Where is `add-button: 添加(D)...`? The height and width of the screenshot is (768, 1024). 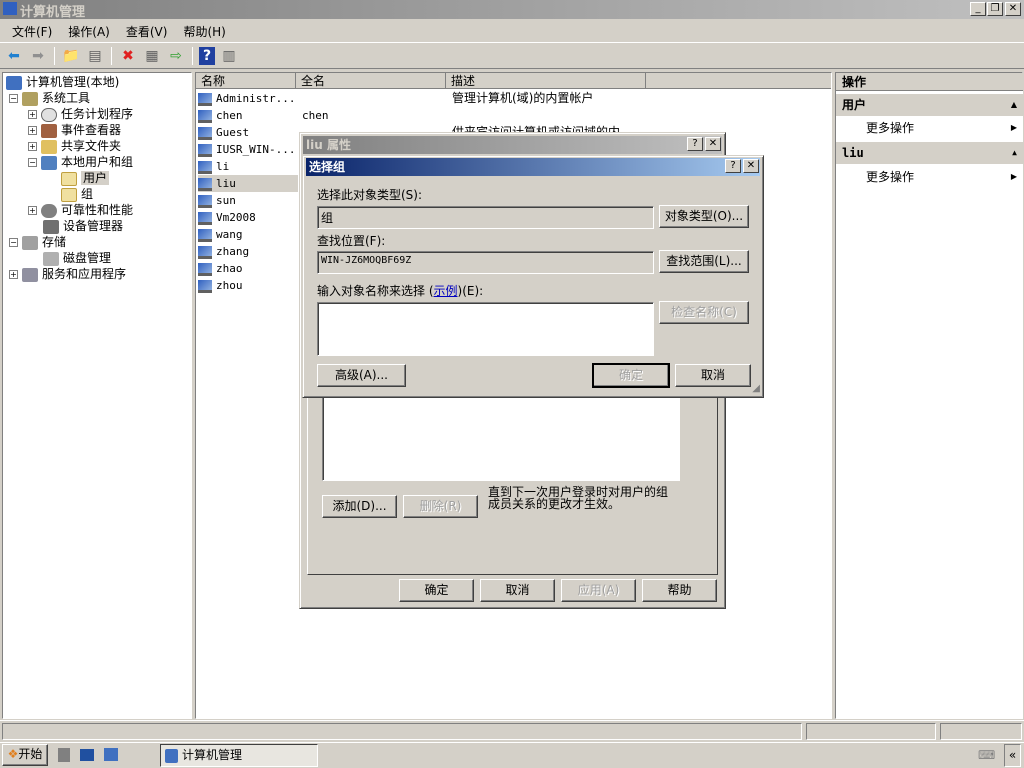 add-button: 添加(D)... is located at coordinates (359, 506).